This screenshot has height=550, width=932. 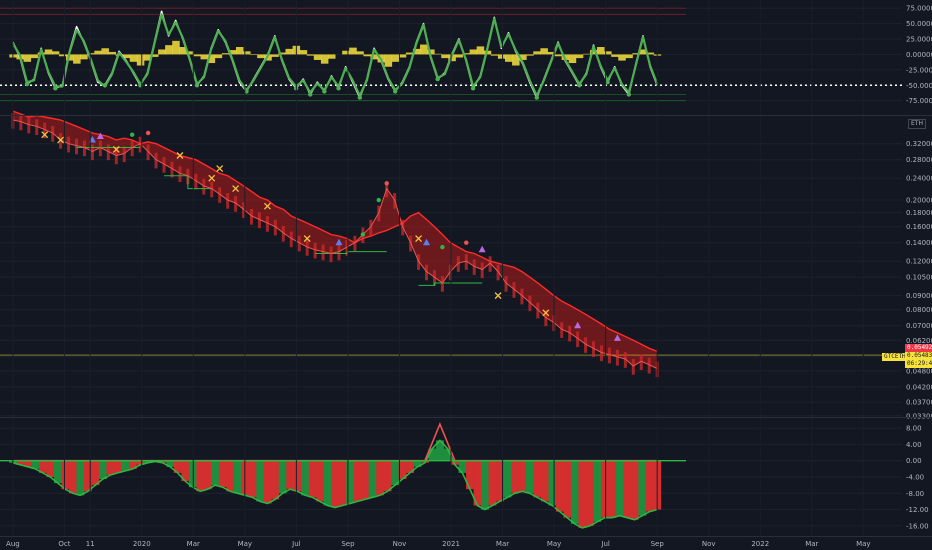 What do you see at coordinates (915, 478) in the screenshot?
I see `hist-y-tick-label: -4.00` at bounding box center [915, 478].